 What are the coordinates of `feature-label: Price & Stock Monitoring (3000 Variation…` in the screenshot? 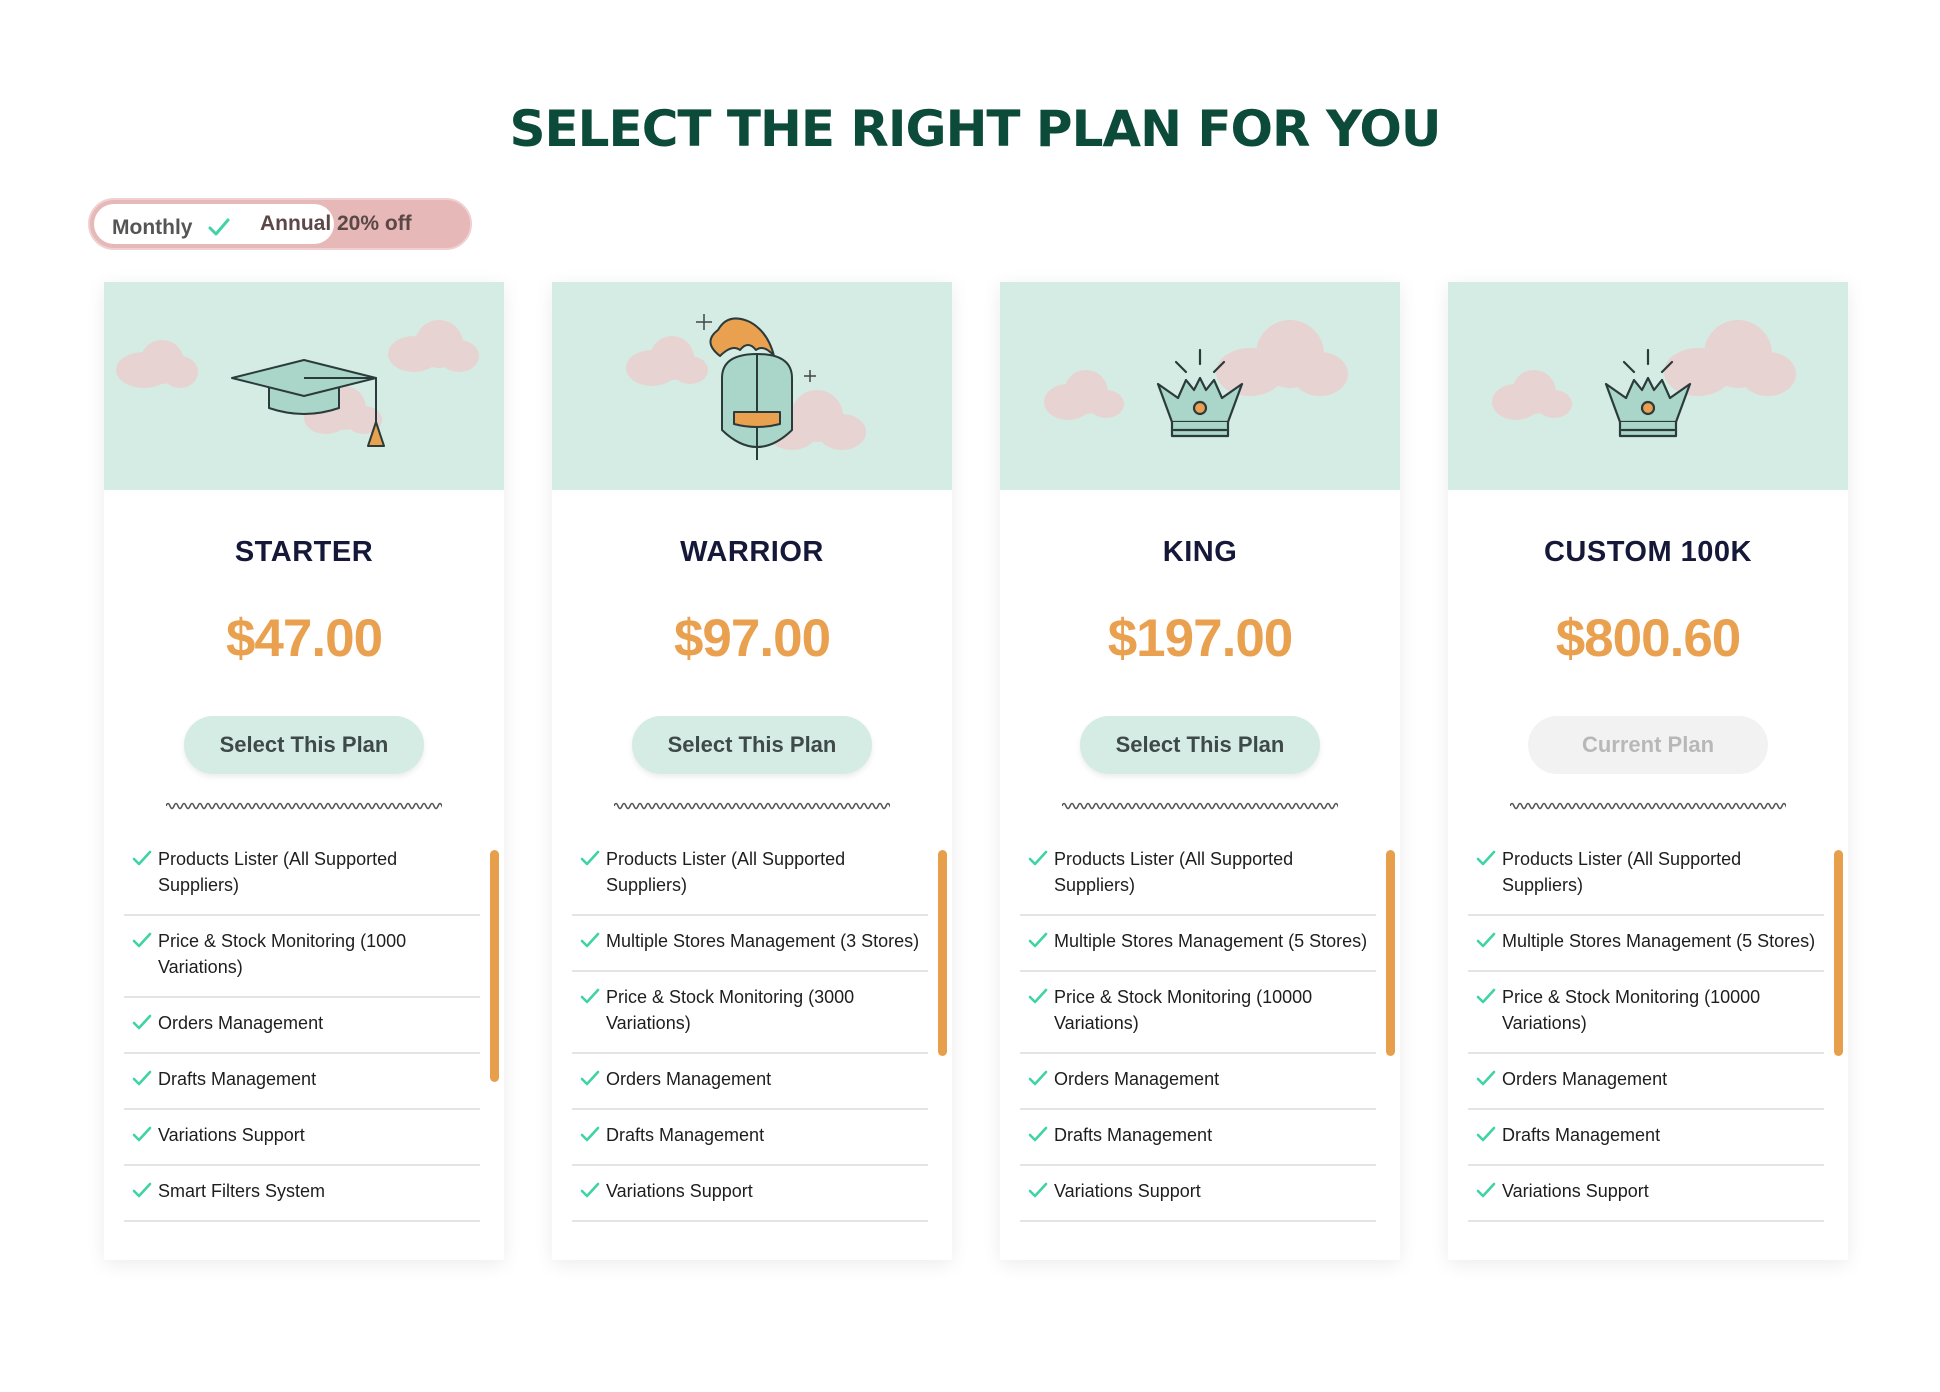 It's located at (730, 1010).